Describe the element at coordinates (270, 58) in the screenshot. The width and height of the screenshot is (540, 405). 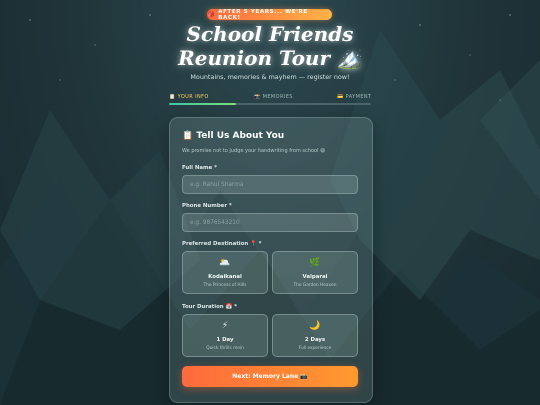
I see `title-line-2: Reunion Tour 🏔️` at that location.